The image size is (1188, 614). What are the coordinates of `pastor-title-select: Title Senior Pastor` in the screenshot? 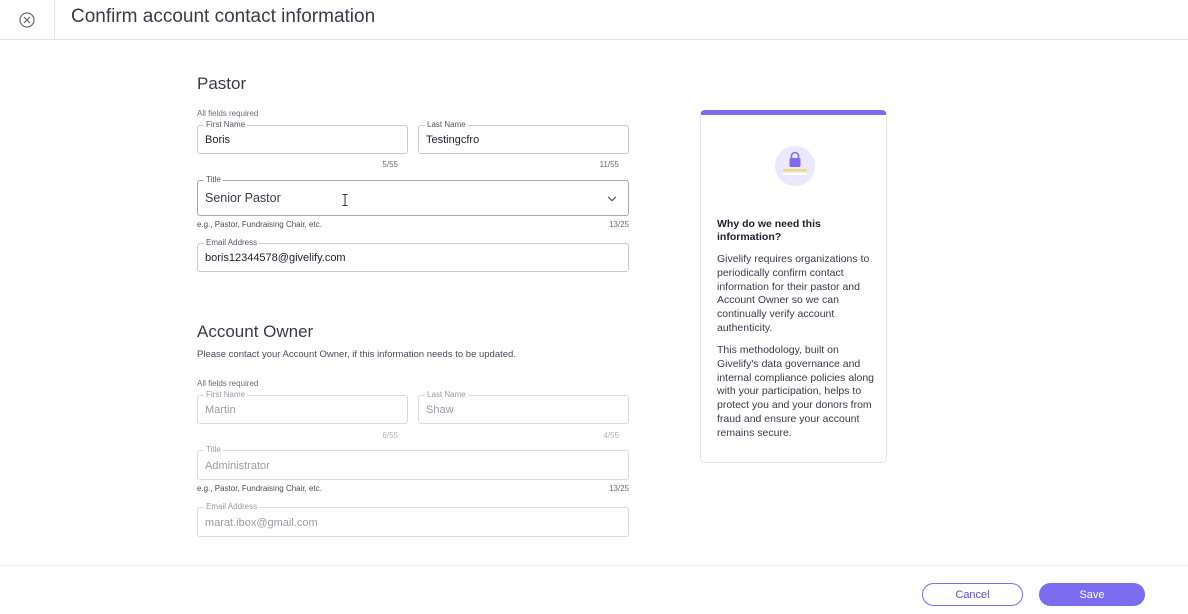 It's located at (413, 195).